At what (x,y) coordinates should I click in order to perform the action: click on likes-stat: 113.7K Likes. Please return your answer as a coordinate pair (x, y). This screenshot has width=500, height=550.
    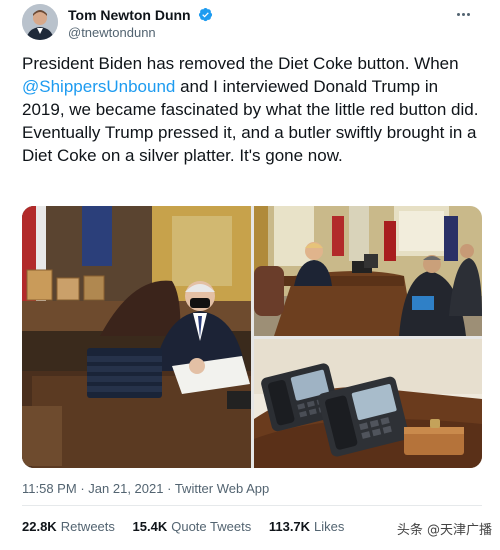
    Looking at the image, I should click on (307, 526).